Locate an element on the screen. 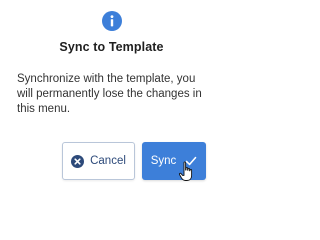 The height and width of the screenshot is (240, 320). cancel-button: Cancel is located at coordinates (98, 161).